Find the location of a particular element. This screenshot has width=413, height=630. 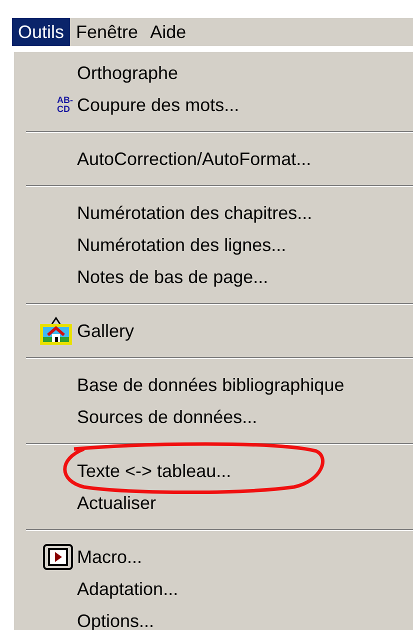

menu-item: Orthographe is located at coordinates (127, 73).